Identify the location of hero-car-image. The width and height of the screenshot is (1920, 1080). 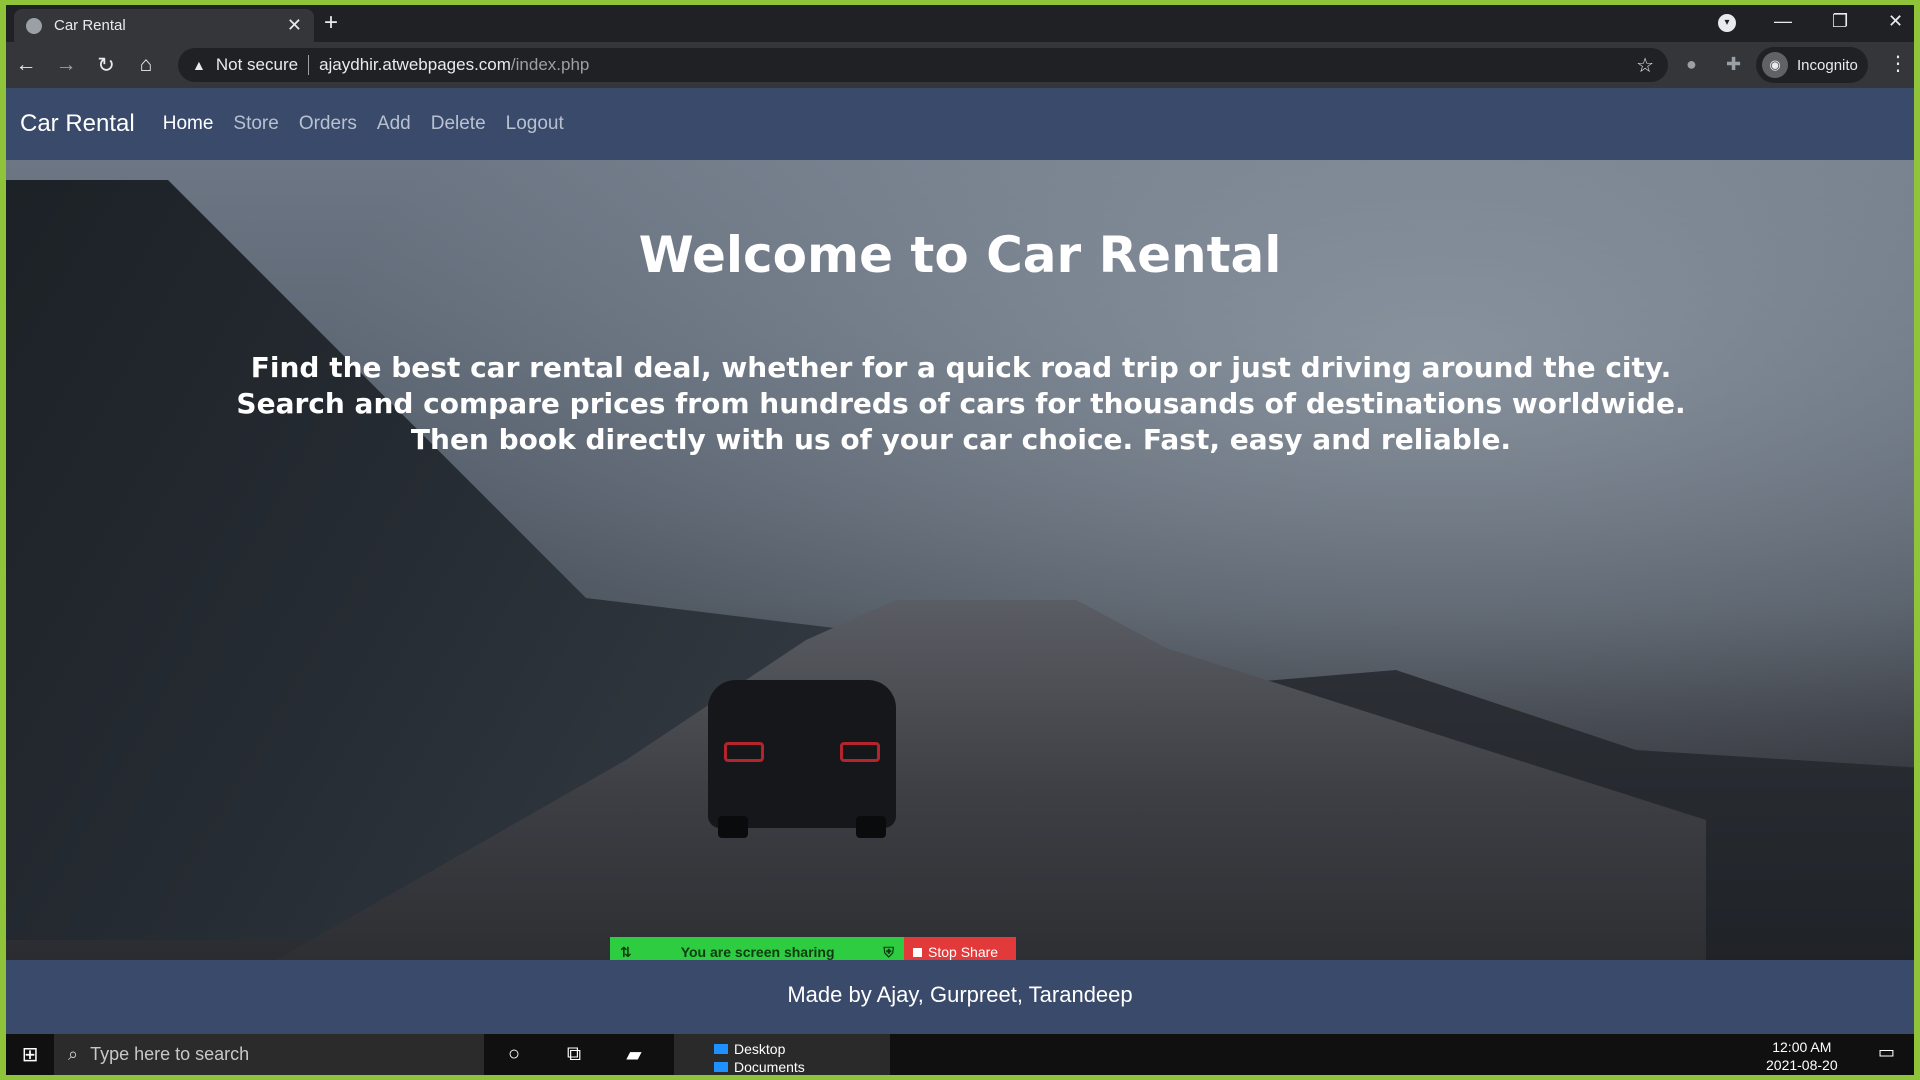
(802, 759).